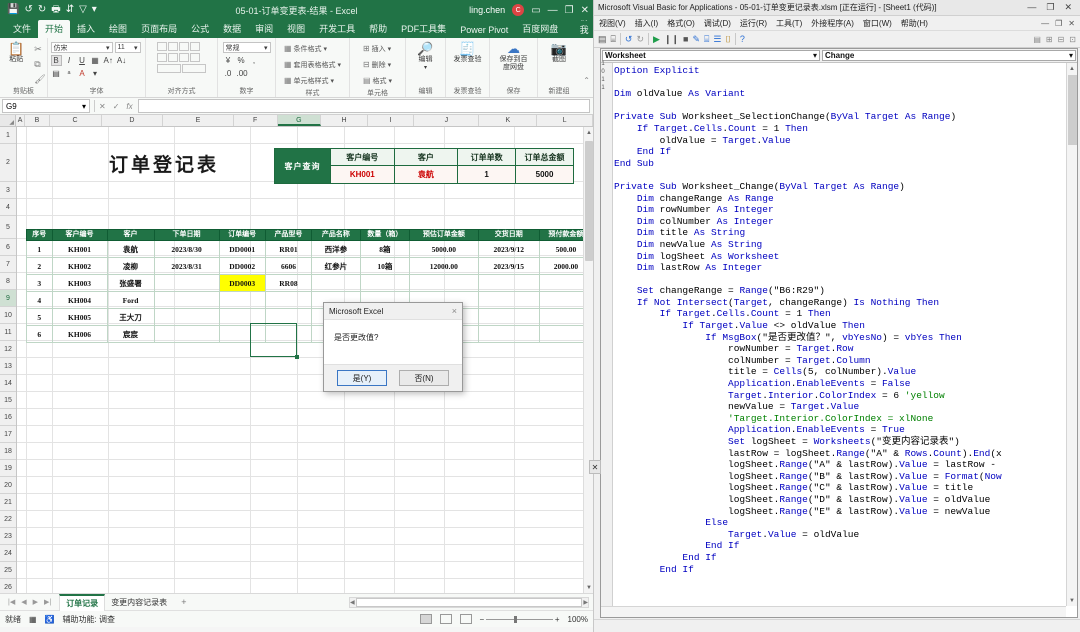 Image resolution: width=1080 pixels, height=632 pixels. I want to click on menu-help: 帮助(H), so click(914, 23).